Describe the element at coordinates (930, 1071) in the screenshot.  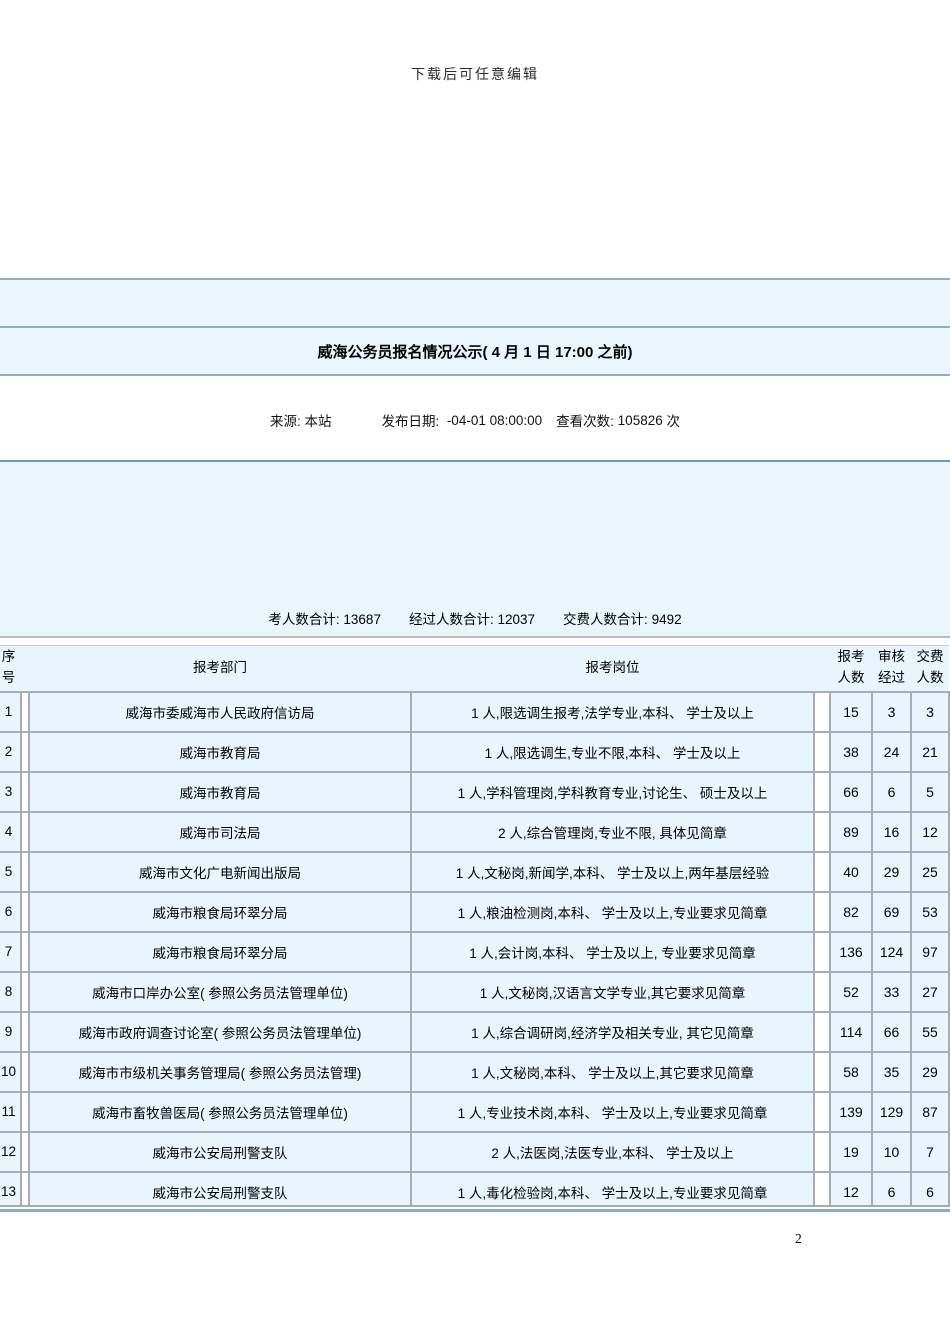
I see `cell-paid: 29` at that location.